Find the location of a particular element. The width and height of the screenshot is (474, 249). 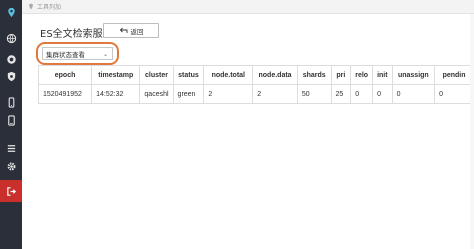

col-header-epoch: epoch is located at coordinates (65, 75).